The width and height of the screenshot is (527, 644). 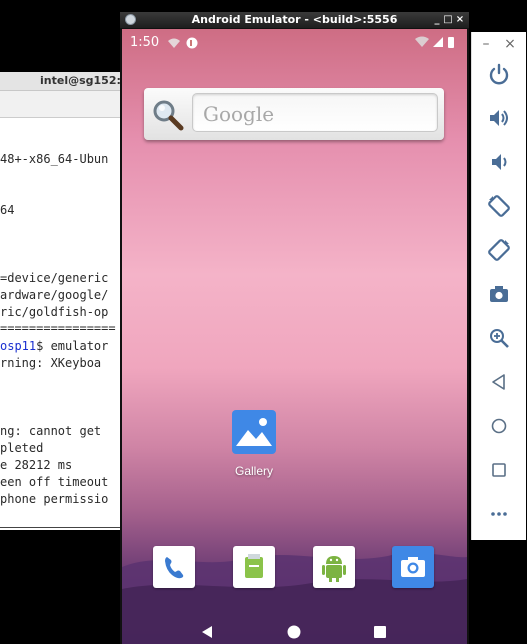 I want to click on more-icon, so click(x=499, y=514).